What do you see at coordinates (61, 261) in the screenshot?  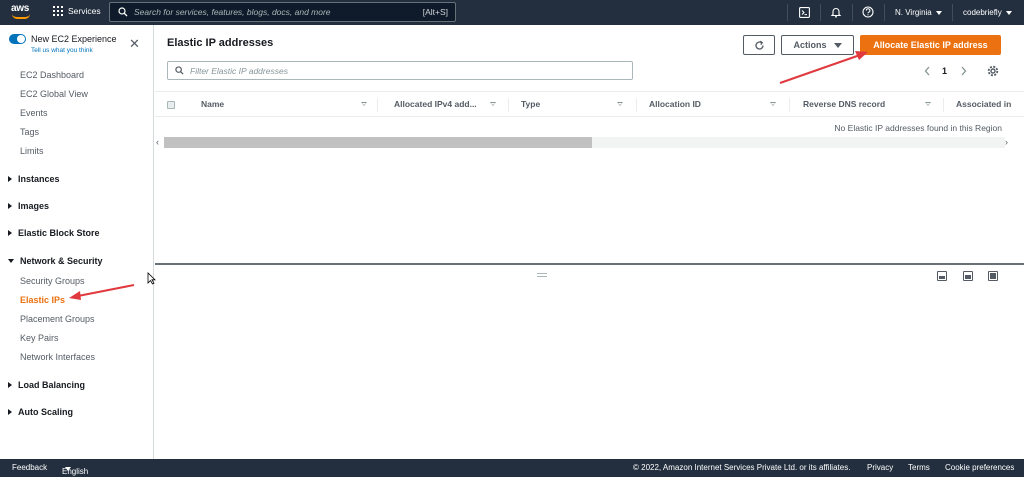 I see `sidebar-group-label: Network & Security` at bounding box center [61, 261].